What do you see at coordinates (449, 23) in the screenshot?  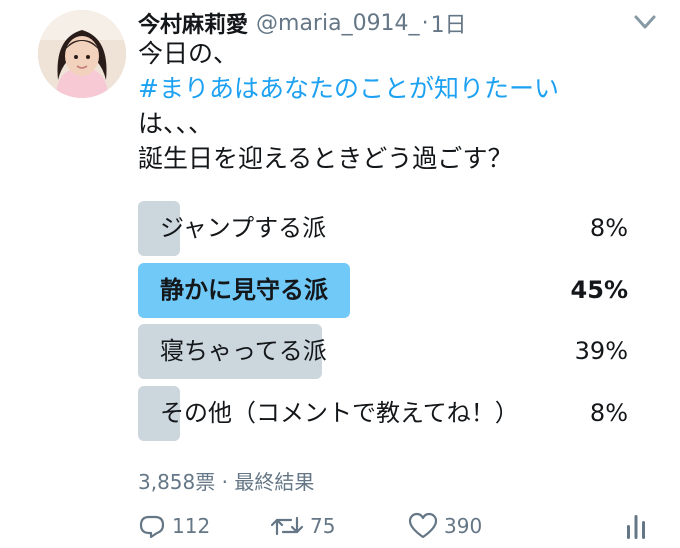 I see `timestamp: 1日` at bounding box center [449, 23].